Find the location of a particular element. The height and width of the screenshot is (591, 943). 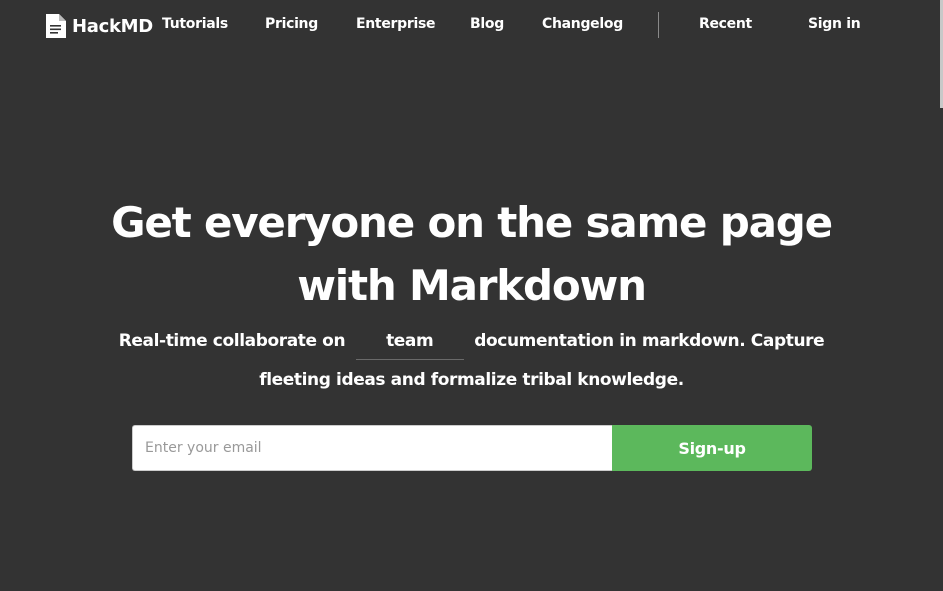

nav-link-blog: Blog is located at coordinates (487, 24).